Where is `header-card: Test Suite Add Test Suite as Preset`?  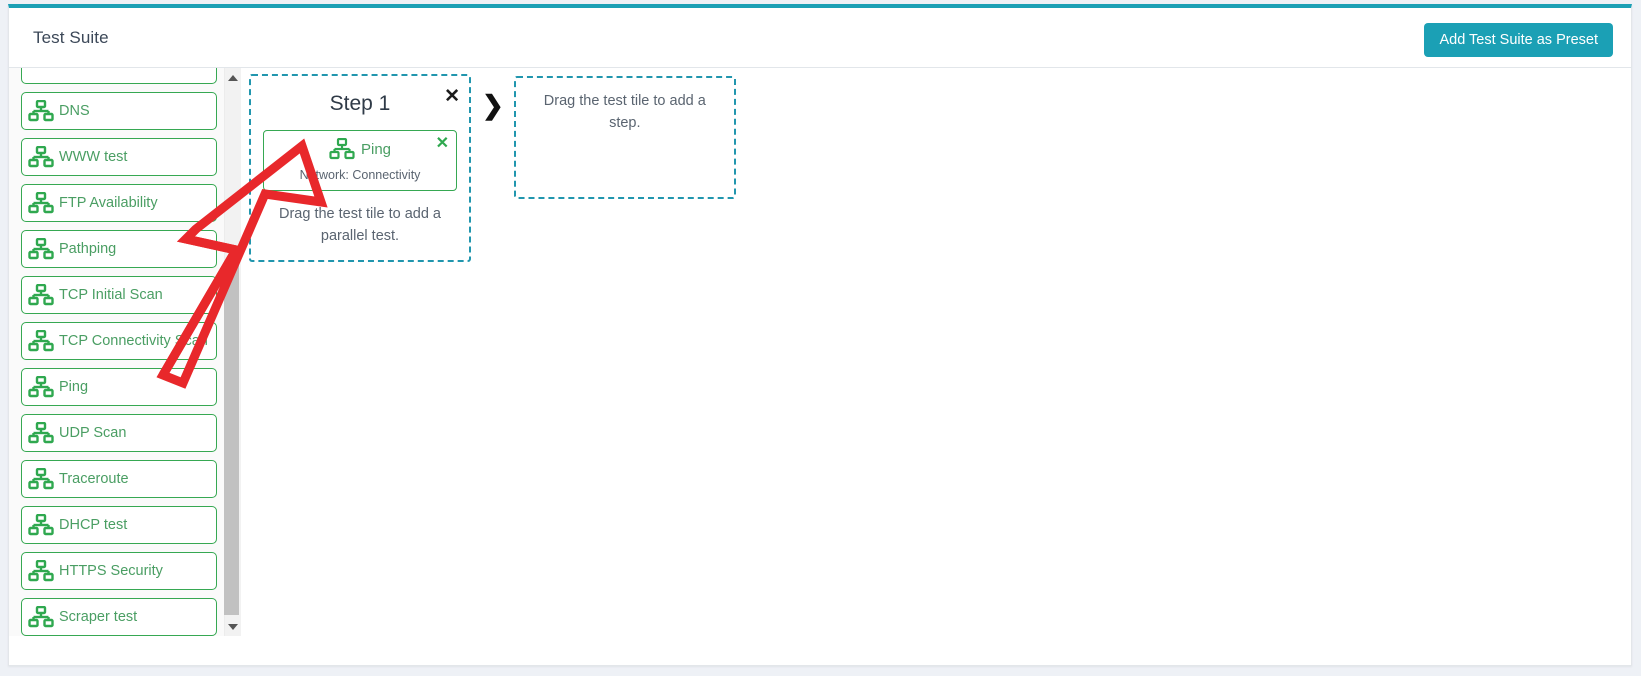
header-card: Test Suite Add Test Suite as Preset is located at coordinates (820, 36).